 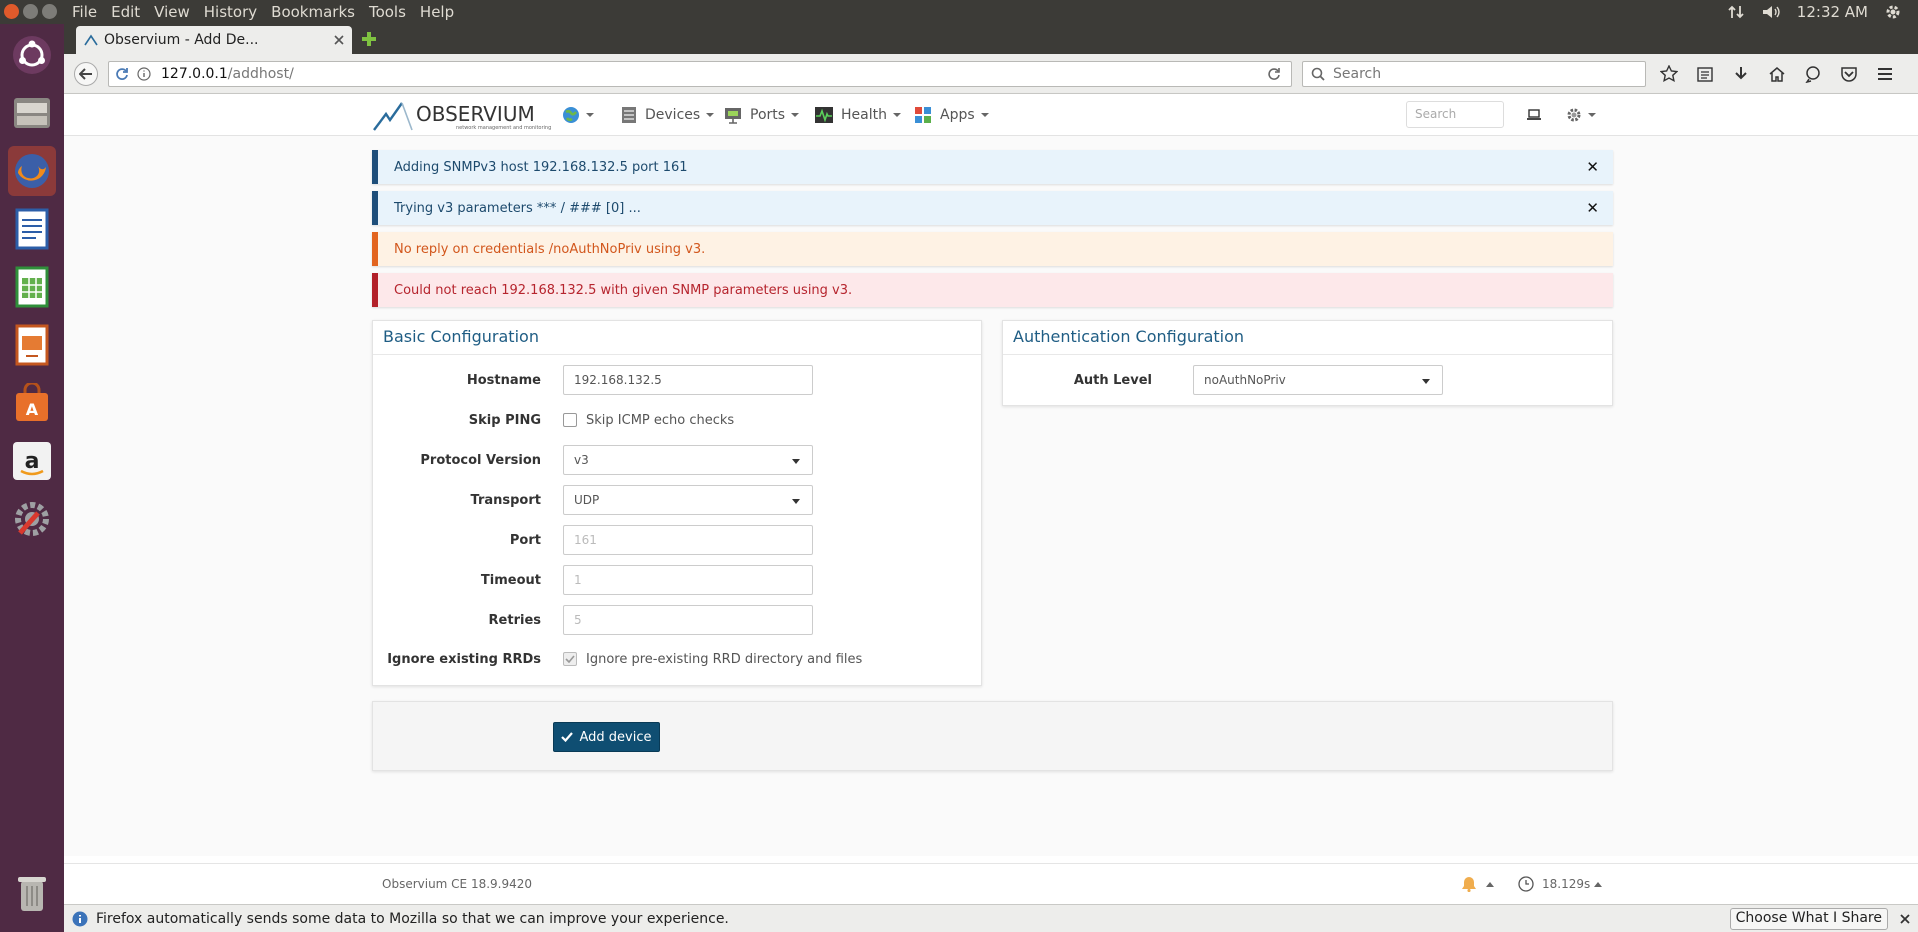 I want to click on ubuntu-logo-icon, so click(x=32, y=55).